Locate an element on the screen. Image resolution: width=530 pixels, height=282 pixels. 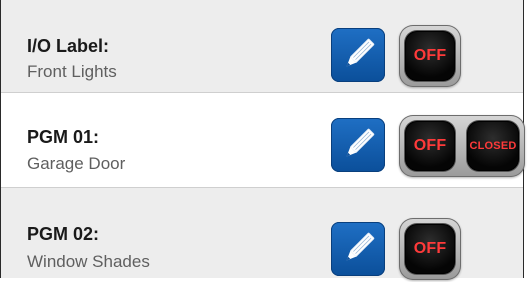
io-row-name: Garage Door is located at coordinates (76, 163).